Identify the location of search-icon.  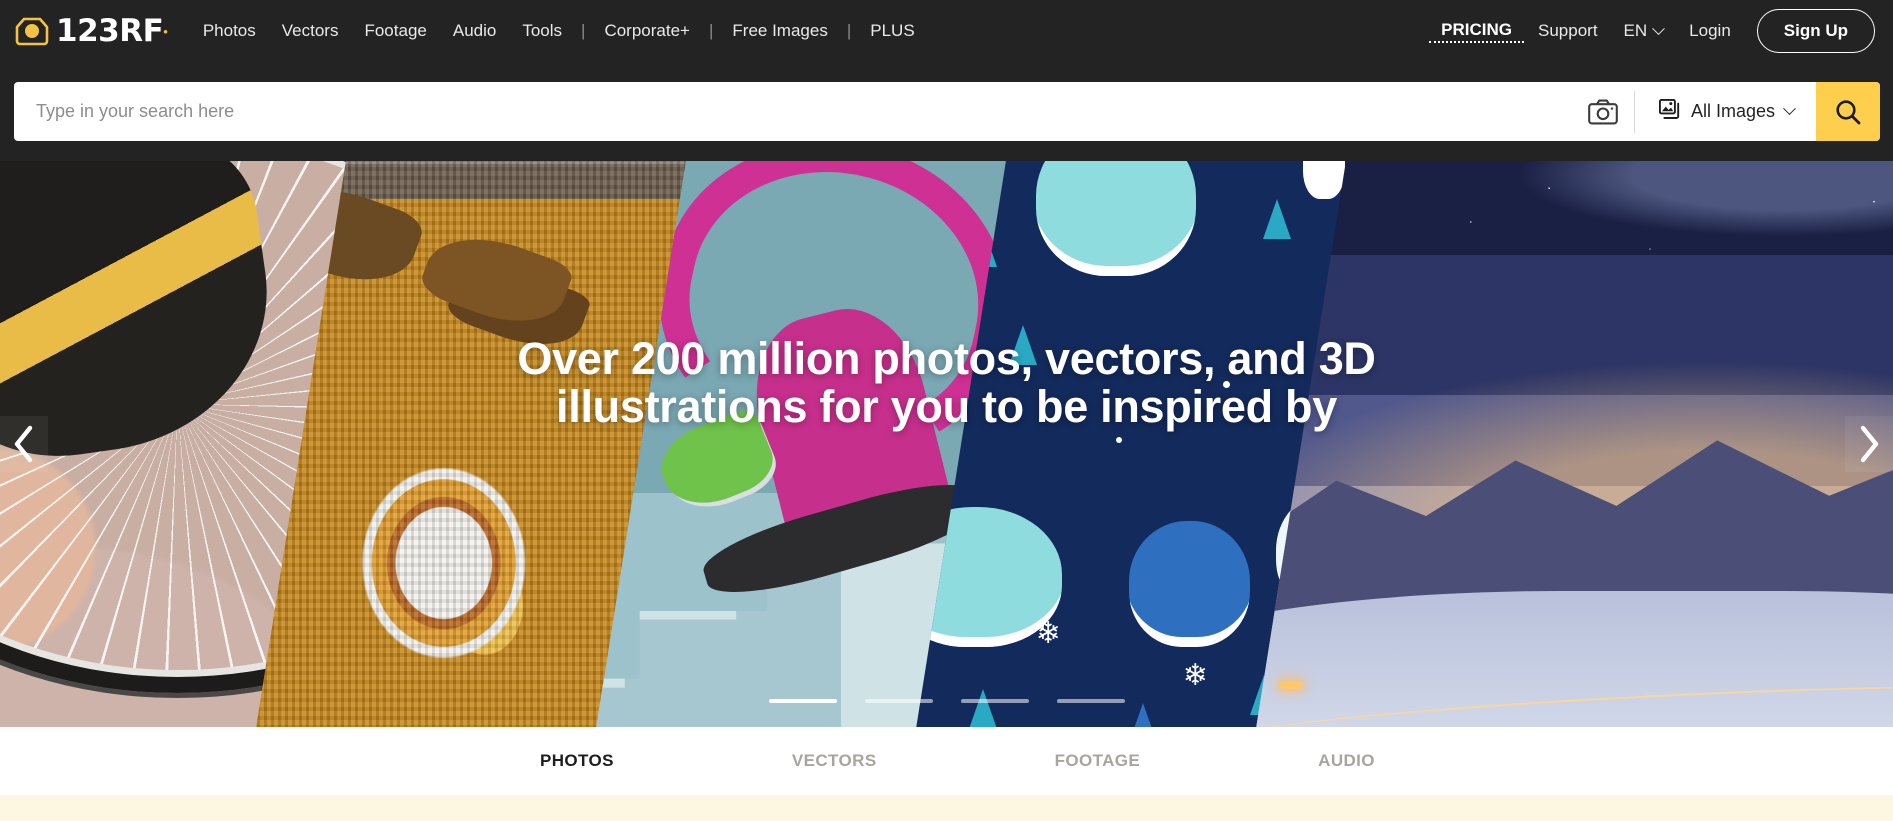
(1848, 111).